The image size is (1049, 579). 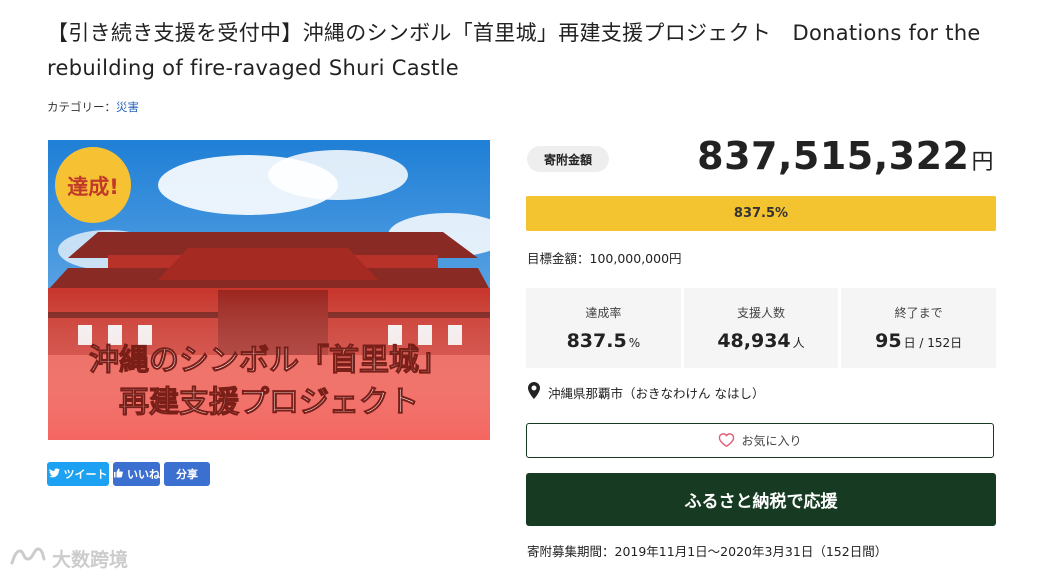 I want to click on tweet-button: ツイート, so click(x=78, y=474).